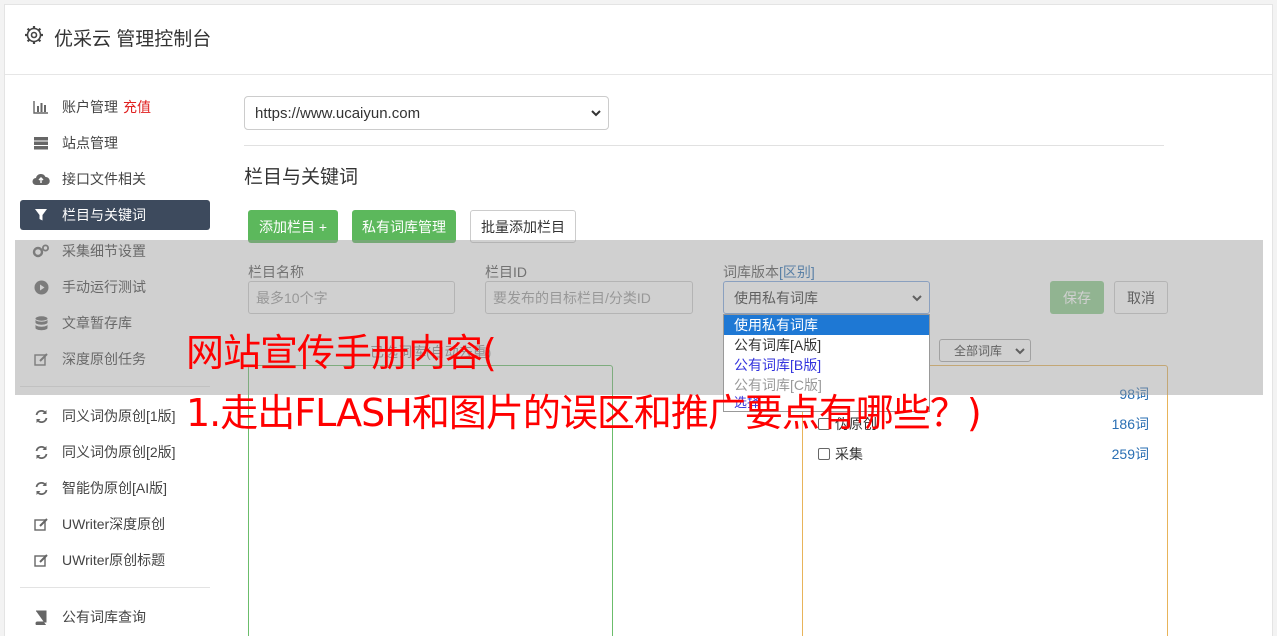 The height and width of the screenshot is (636, 1277). What do you see at coordinates (704, 145) in the screenshot?
I see `divider` at bounding box center [704, 145].